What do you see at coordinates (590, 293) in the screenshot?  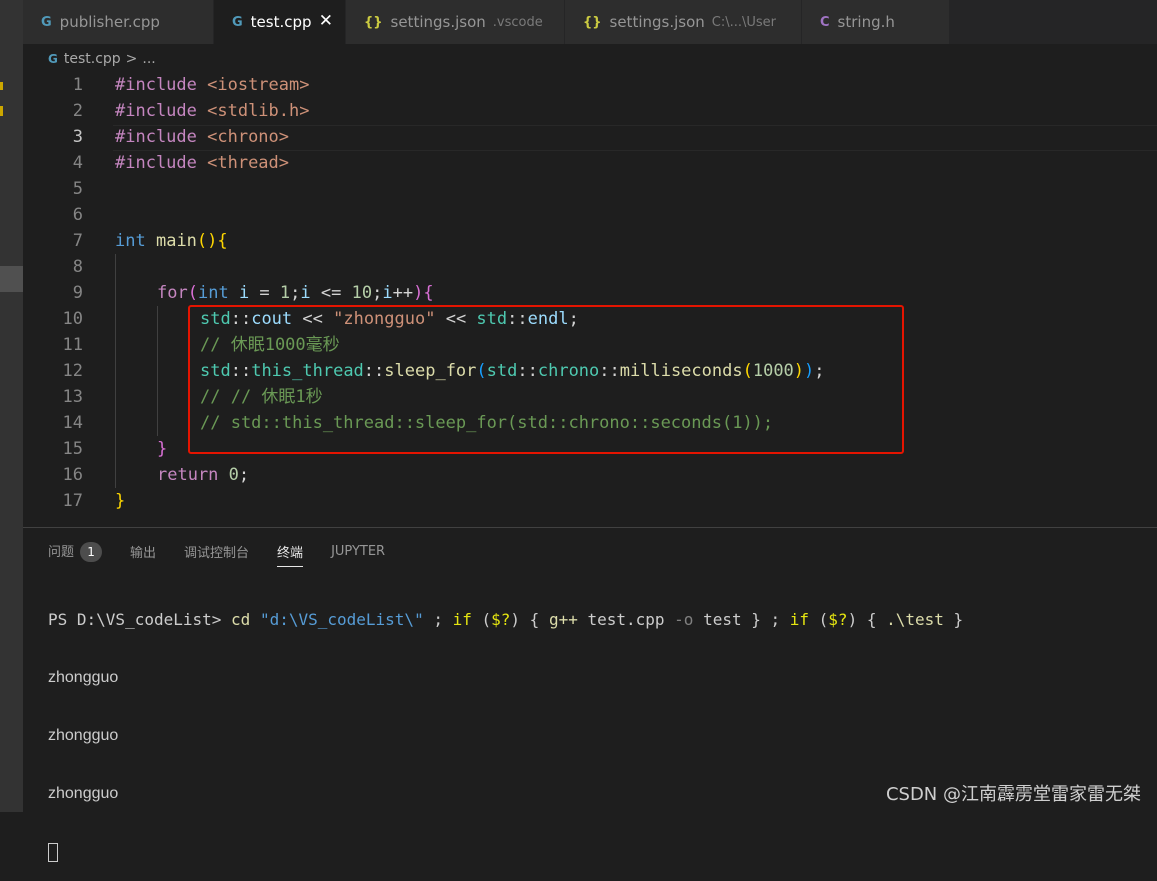 I see `code-line: 9 for(int i = 1;i <= 10;i++){` at bounding box center [590, 293].